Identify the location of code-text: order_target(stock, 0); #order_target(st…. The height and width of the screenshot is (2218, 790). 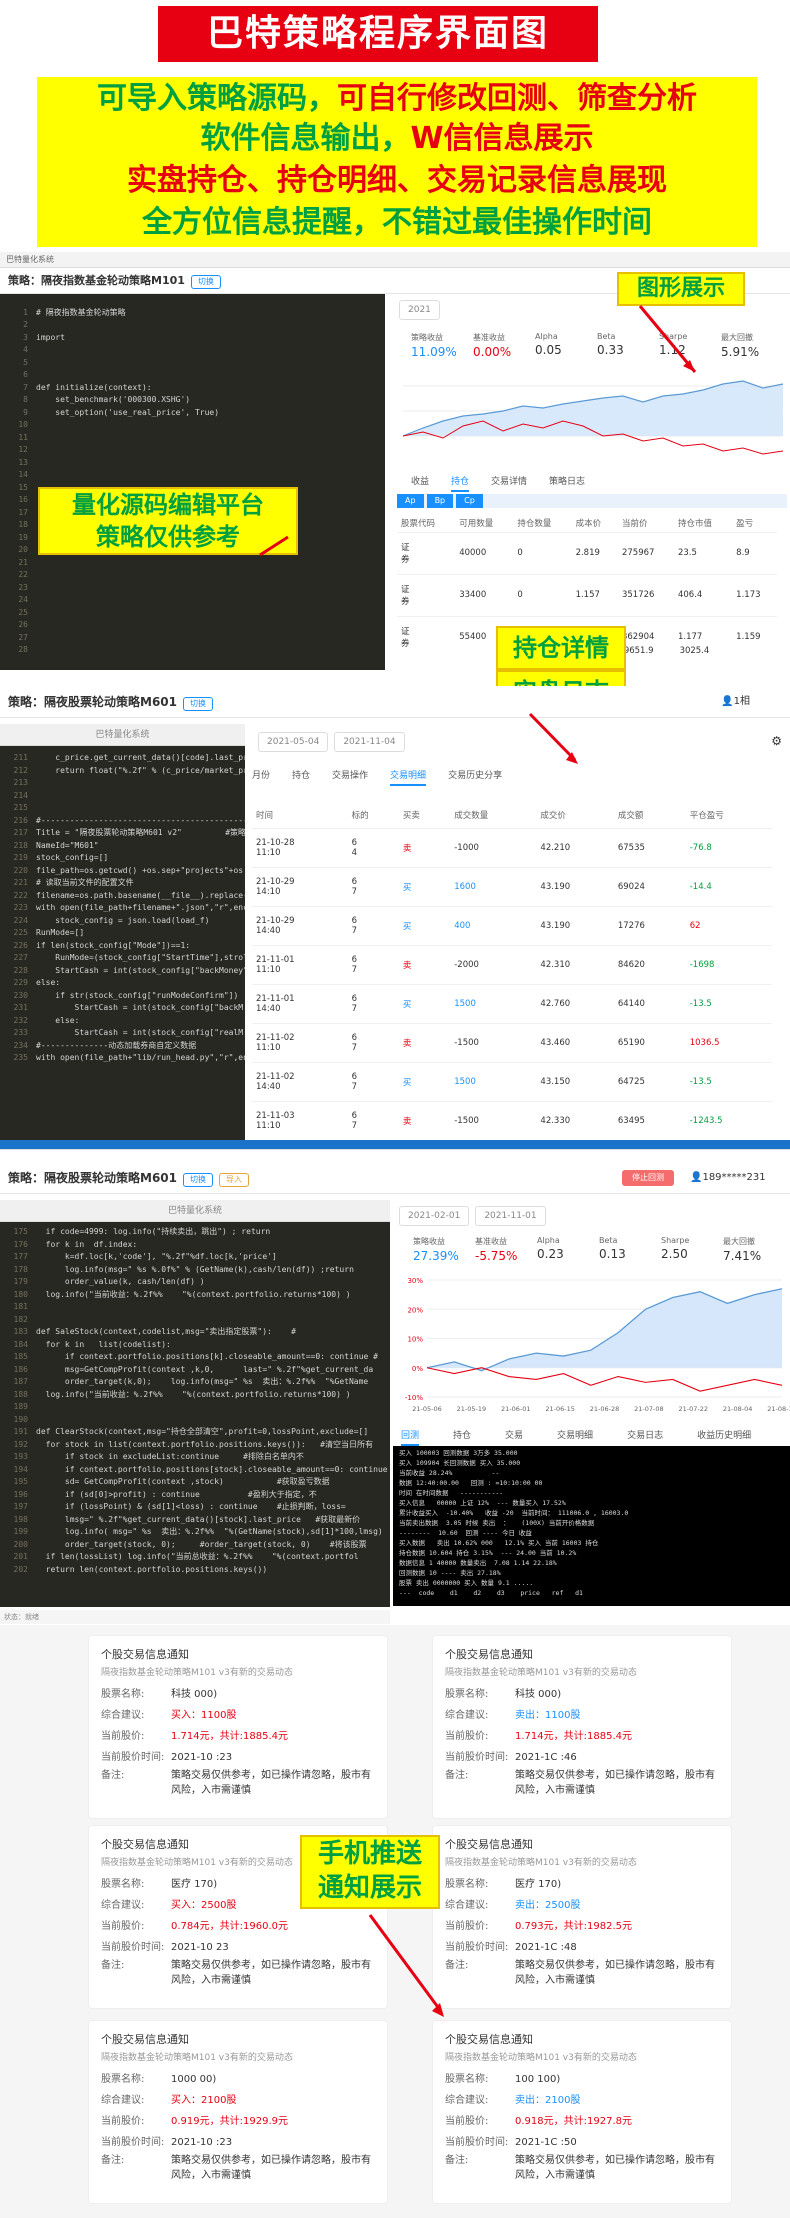
(201, 1544).